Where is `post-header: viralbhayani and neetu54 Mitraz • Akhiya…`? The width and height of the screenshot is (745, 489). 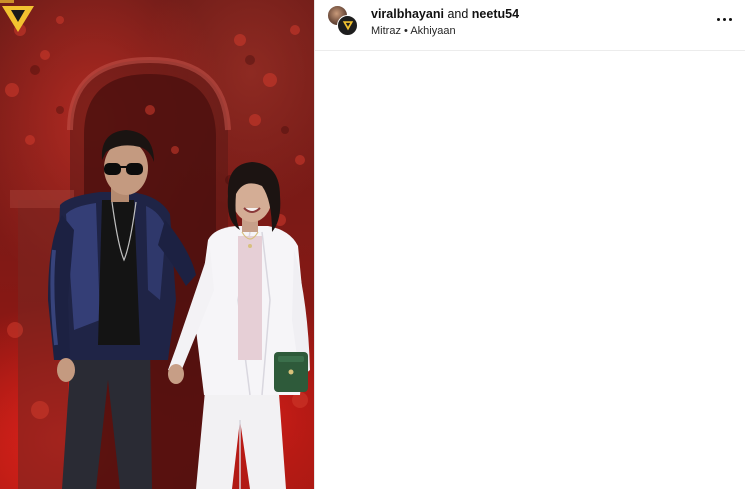
post-header: viralbhayani and neetu54 Mitraz • Akhiya… is located at coordinates (530, 25).